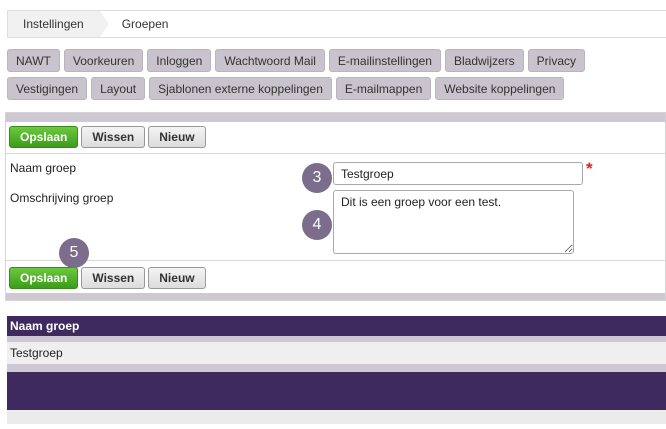  What do you see at coordinates (589, 168) in the screenshot?
I see `required-marker: *` at bounding box center [589, 168].